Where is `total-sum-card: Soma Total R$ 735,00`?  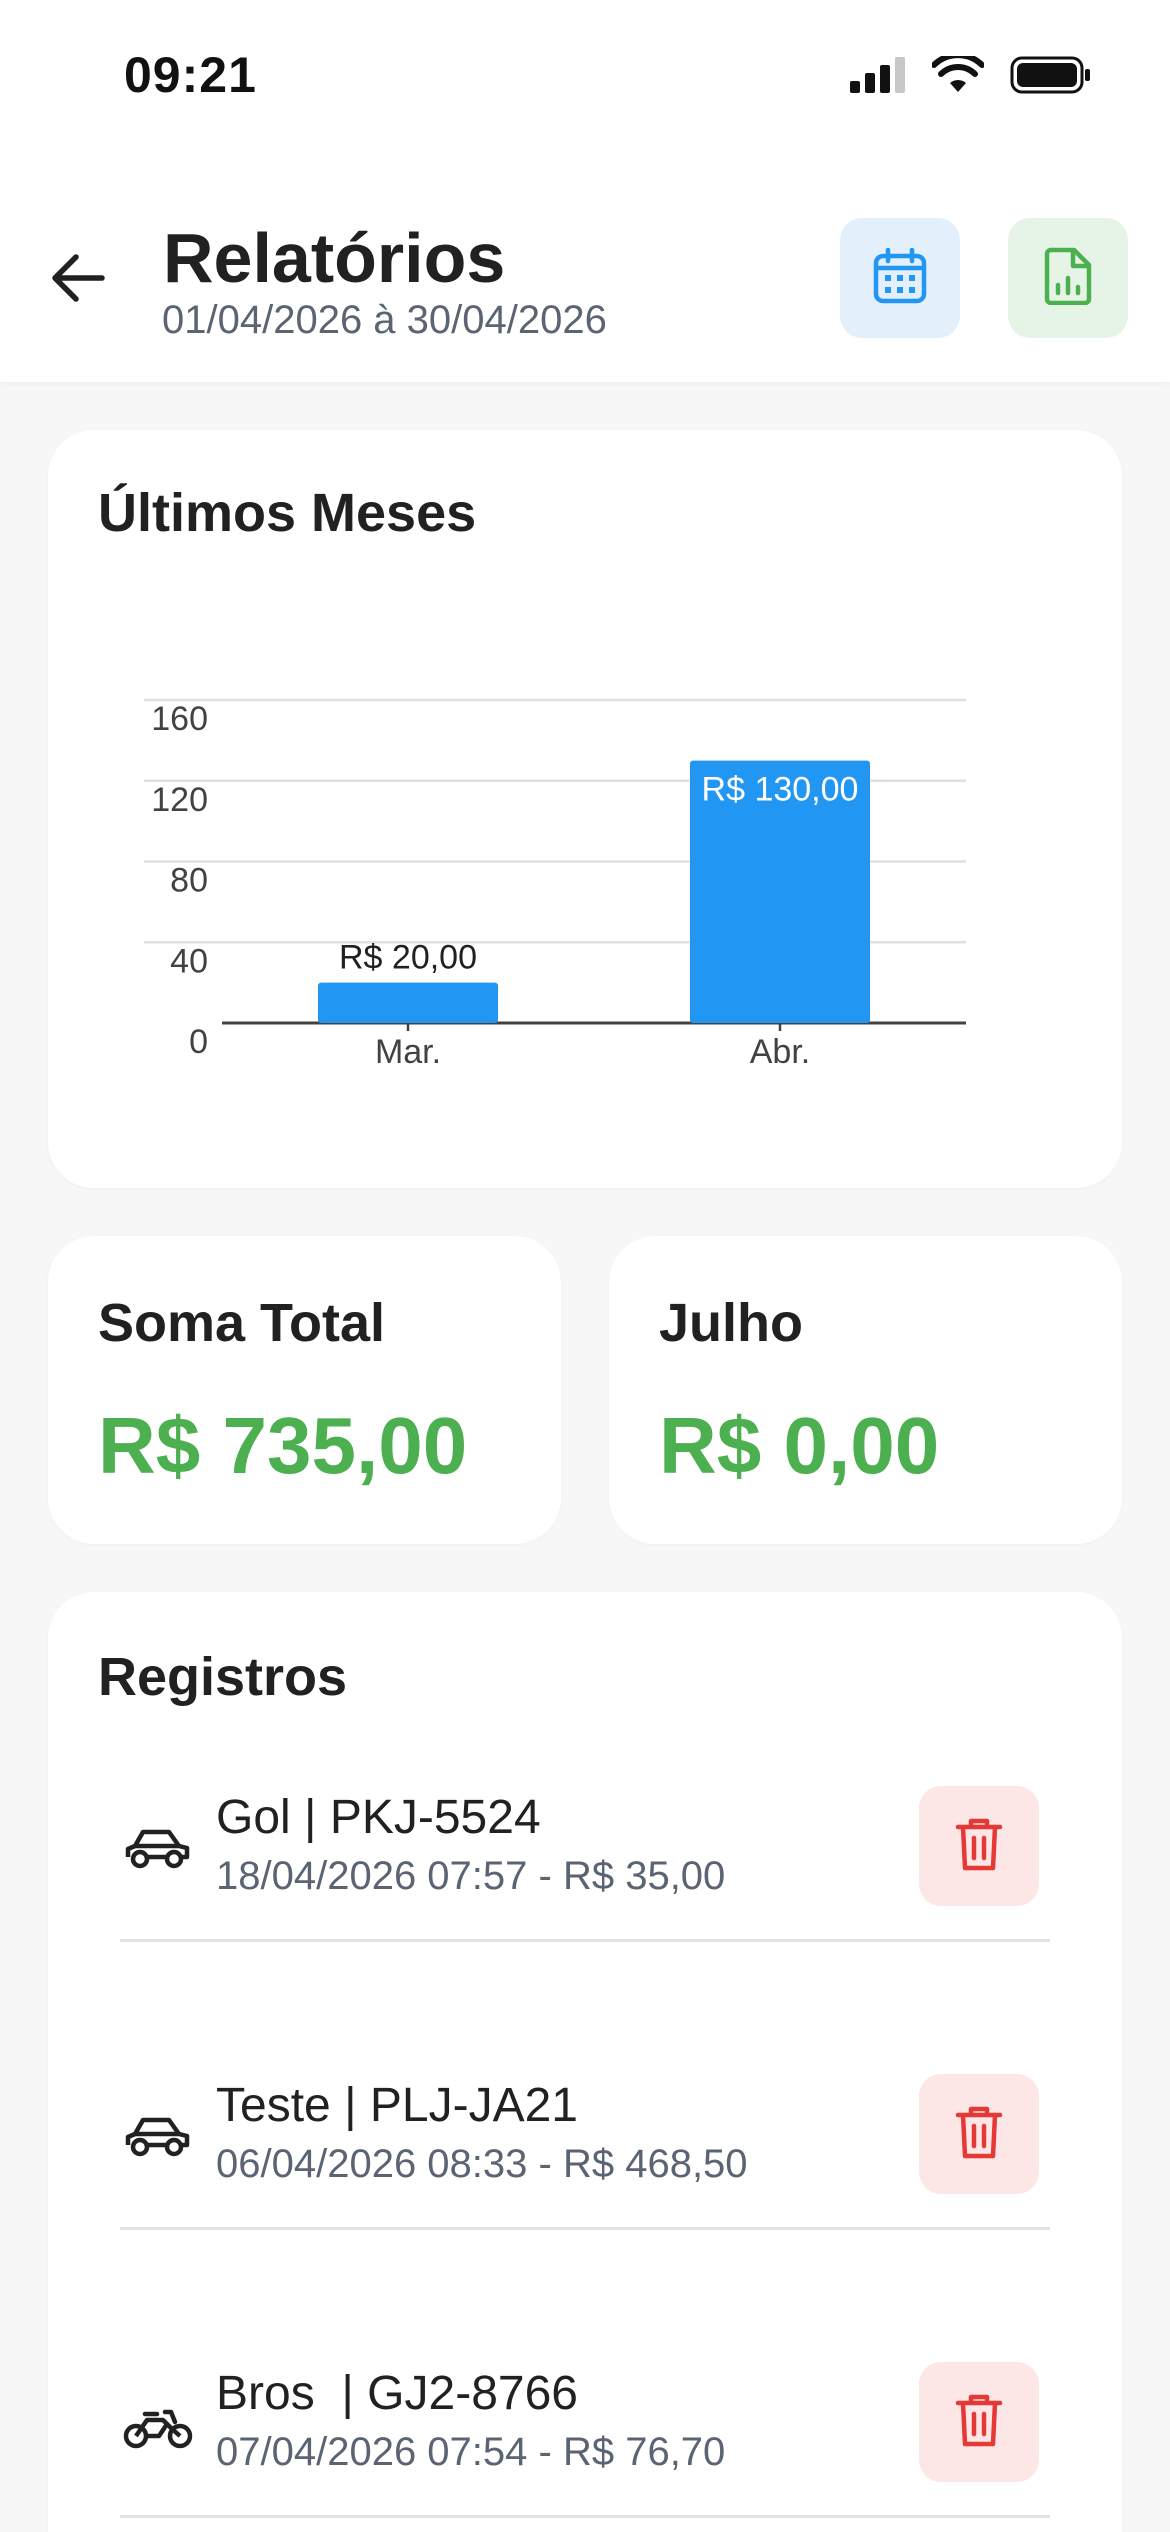 total-sum-card: Soma Total R$ 735,00 is located at coordinates (304, 1390).